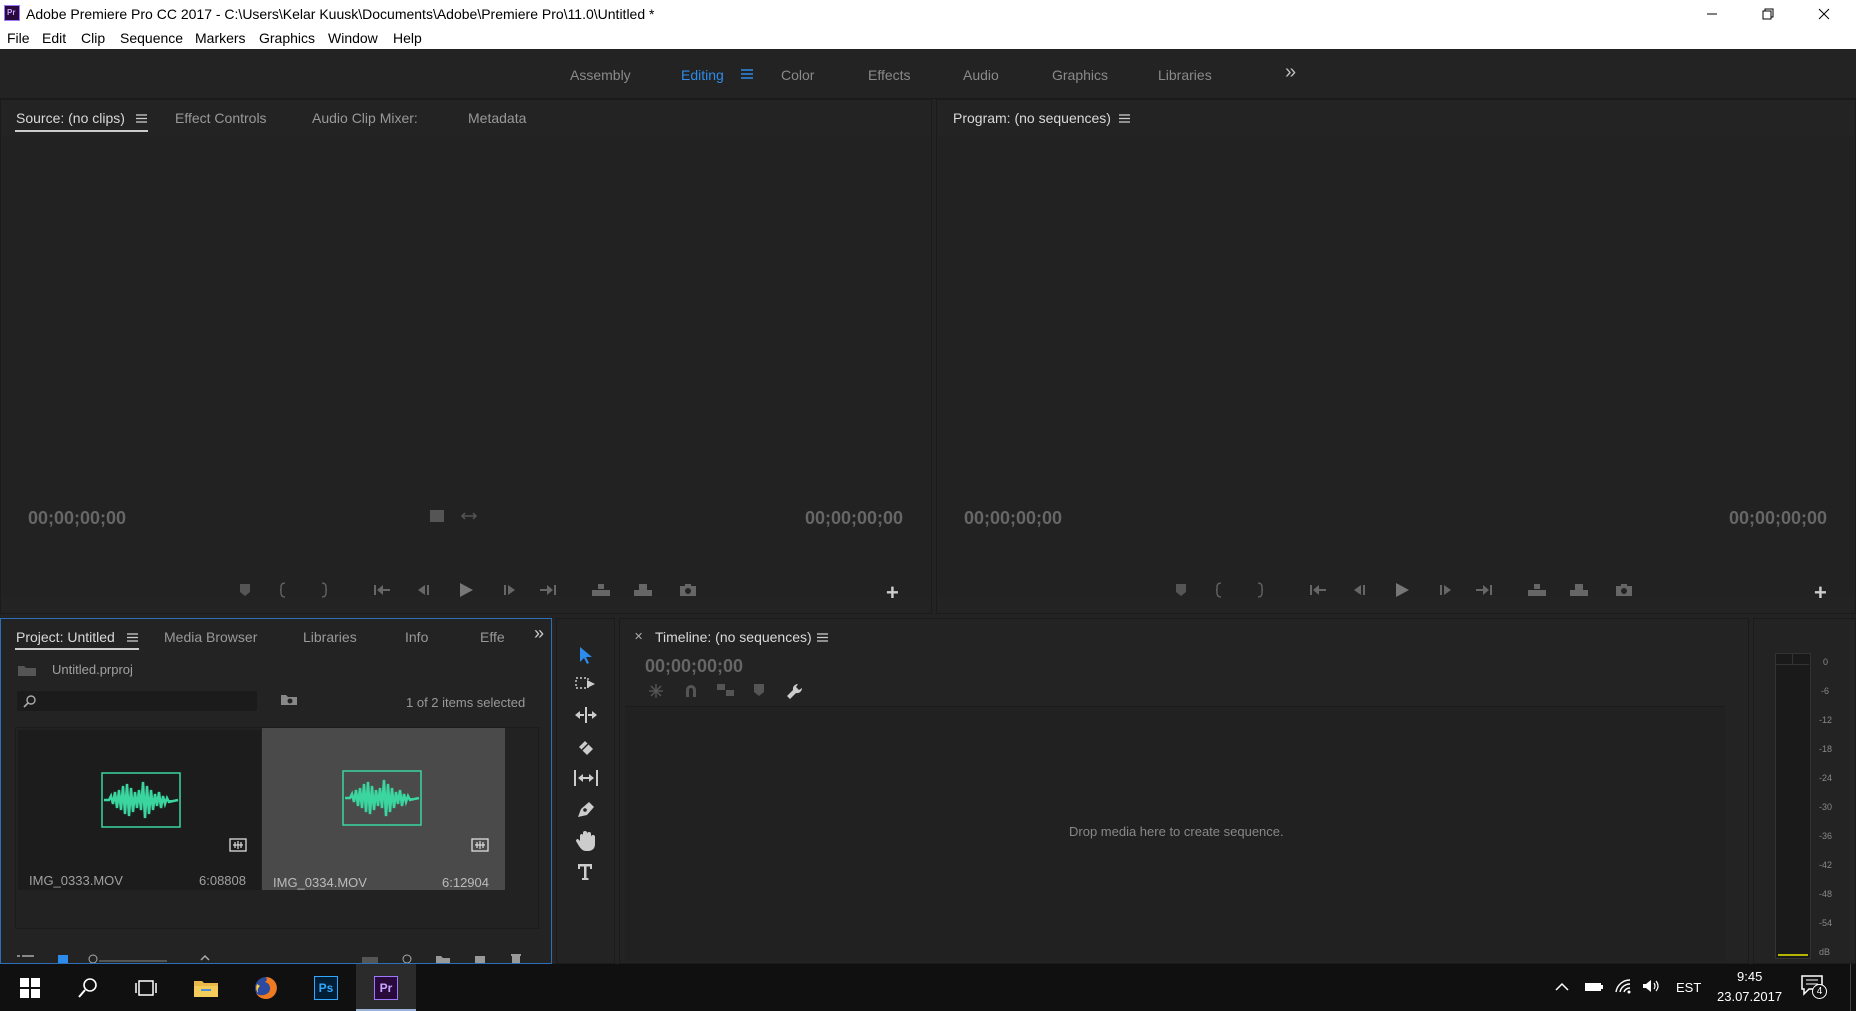 This screenshot has width=1856, height=1011. Describe the element at coordinates (747, 74) in the screenshot. I see `workspace-menu-icon` at that location.